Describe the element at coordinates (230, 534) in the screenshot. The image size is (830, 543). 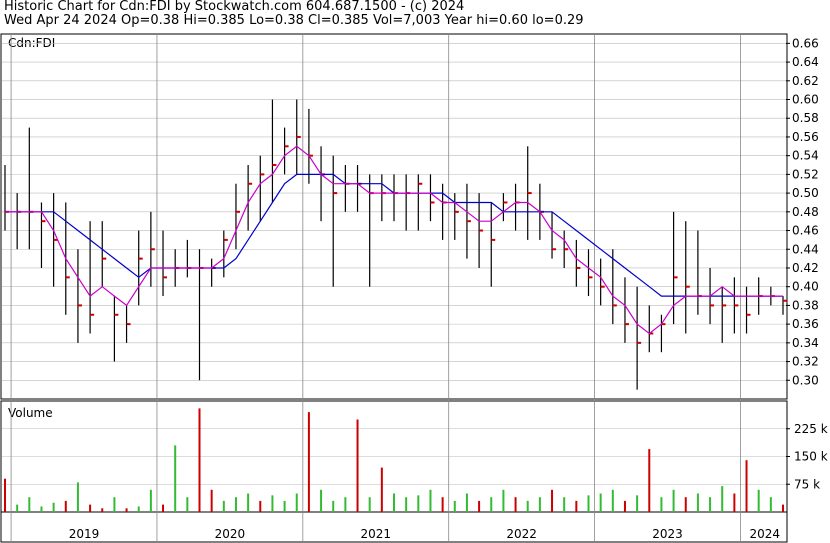
I see `x-tick-label: 2020` at that location.